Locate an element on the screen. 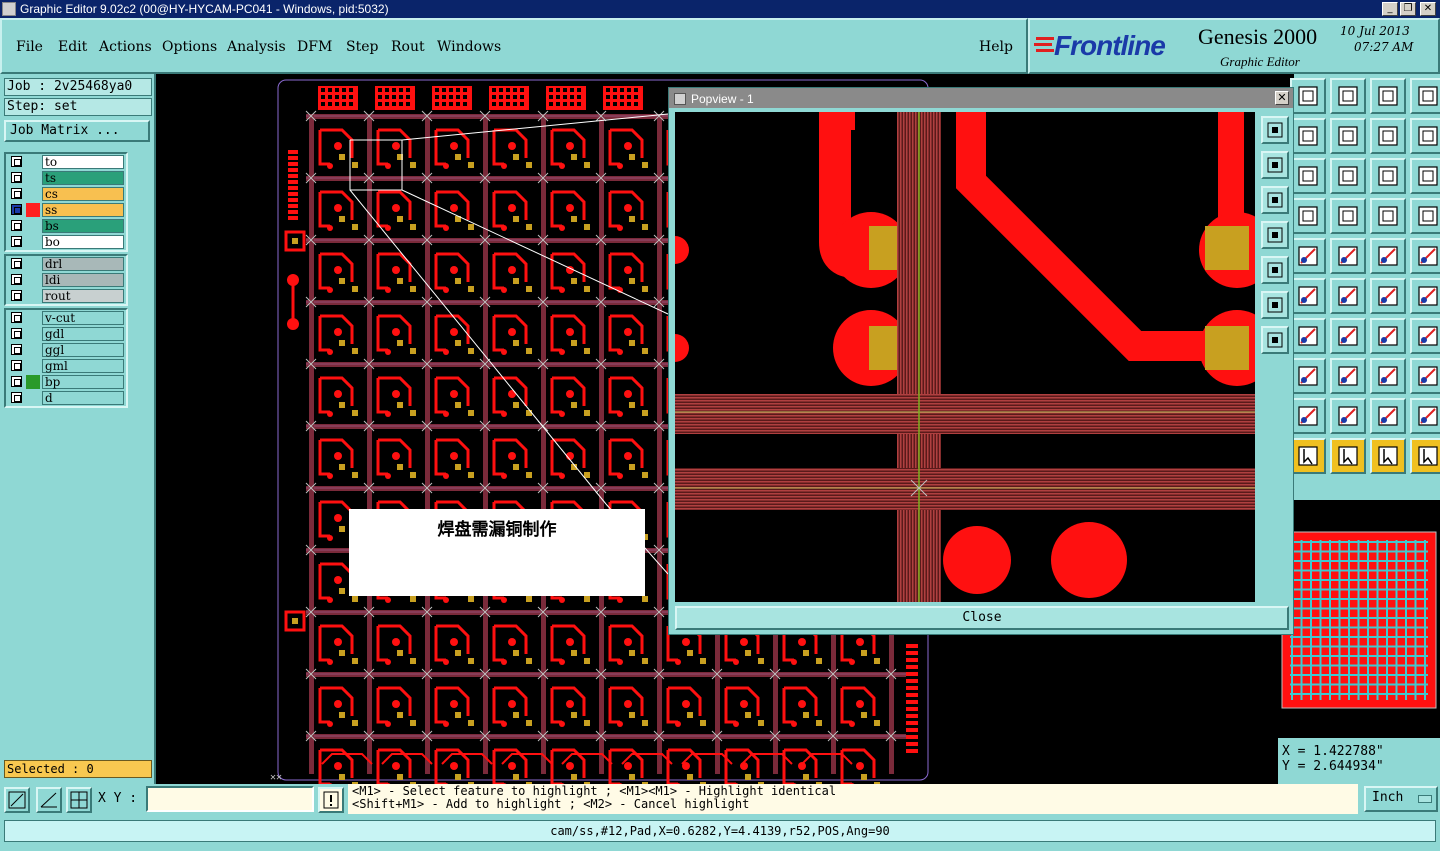  snap-layers-icon is located at coordinates (1388, 216).